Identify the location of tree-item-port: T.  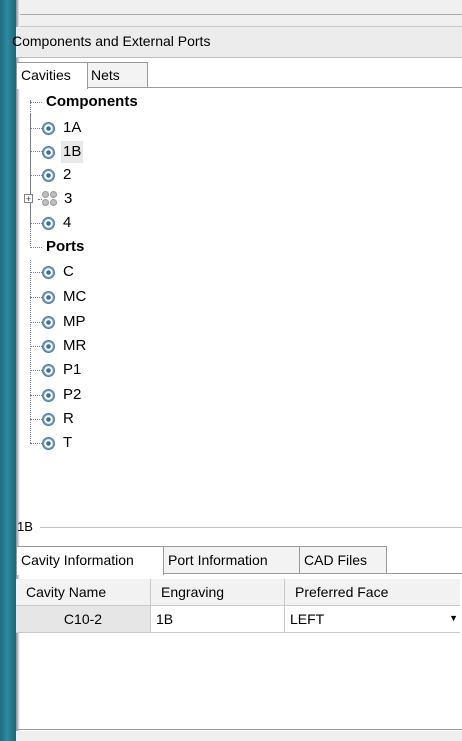
(58, 443).